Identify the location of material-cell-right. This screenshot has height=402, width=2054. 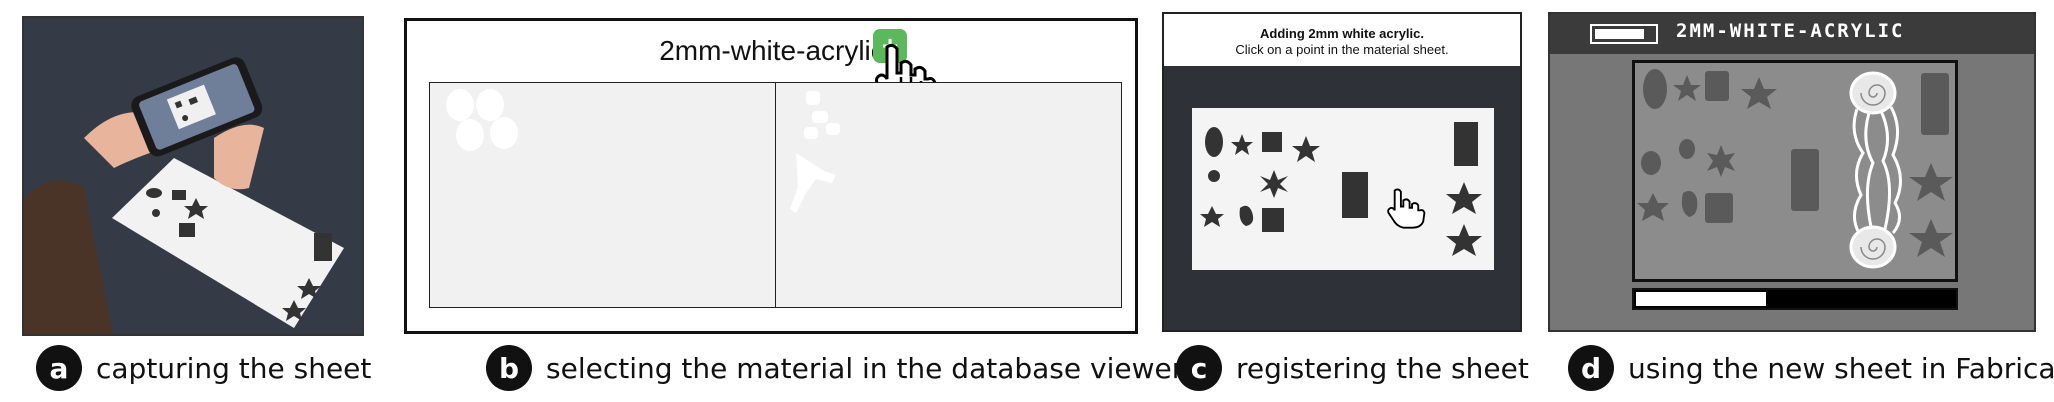
(948, 195).